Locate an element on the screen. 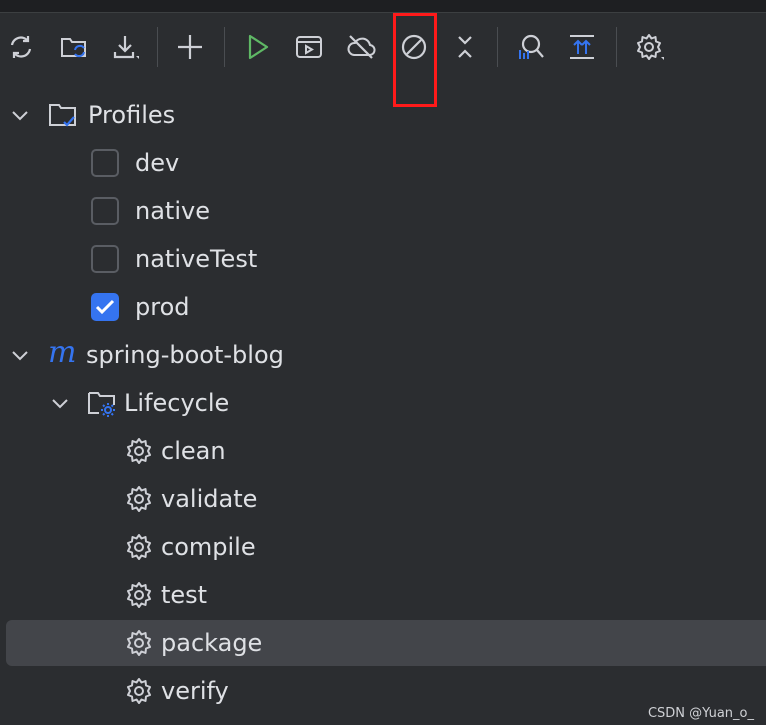  goal-label: test is located at coordinates (184, 595).